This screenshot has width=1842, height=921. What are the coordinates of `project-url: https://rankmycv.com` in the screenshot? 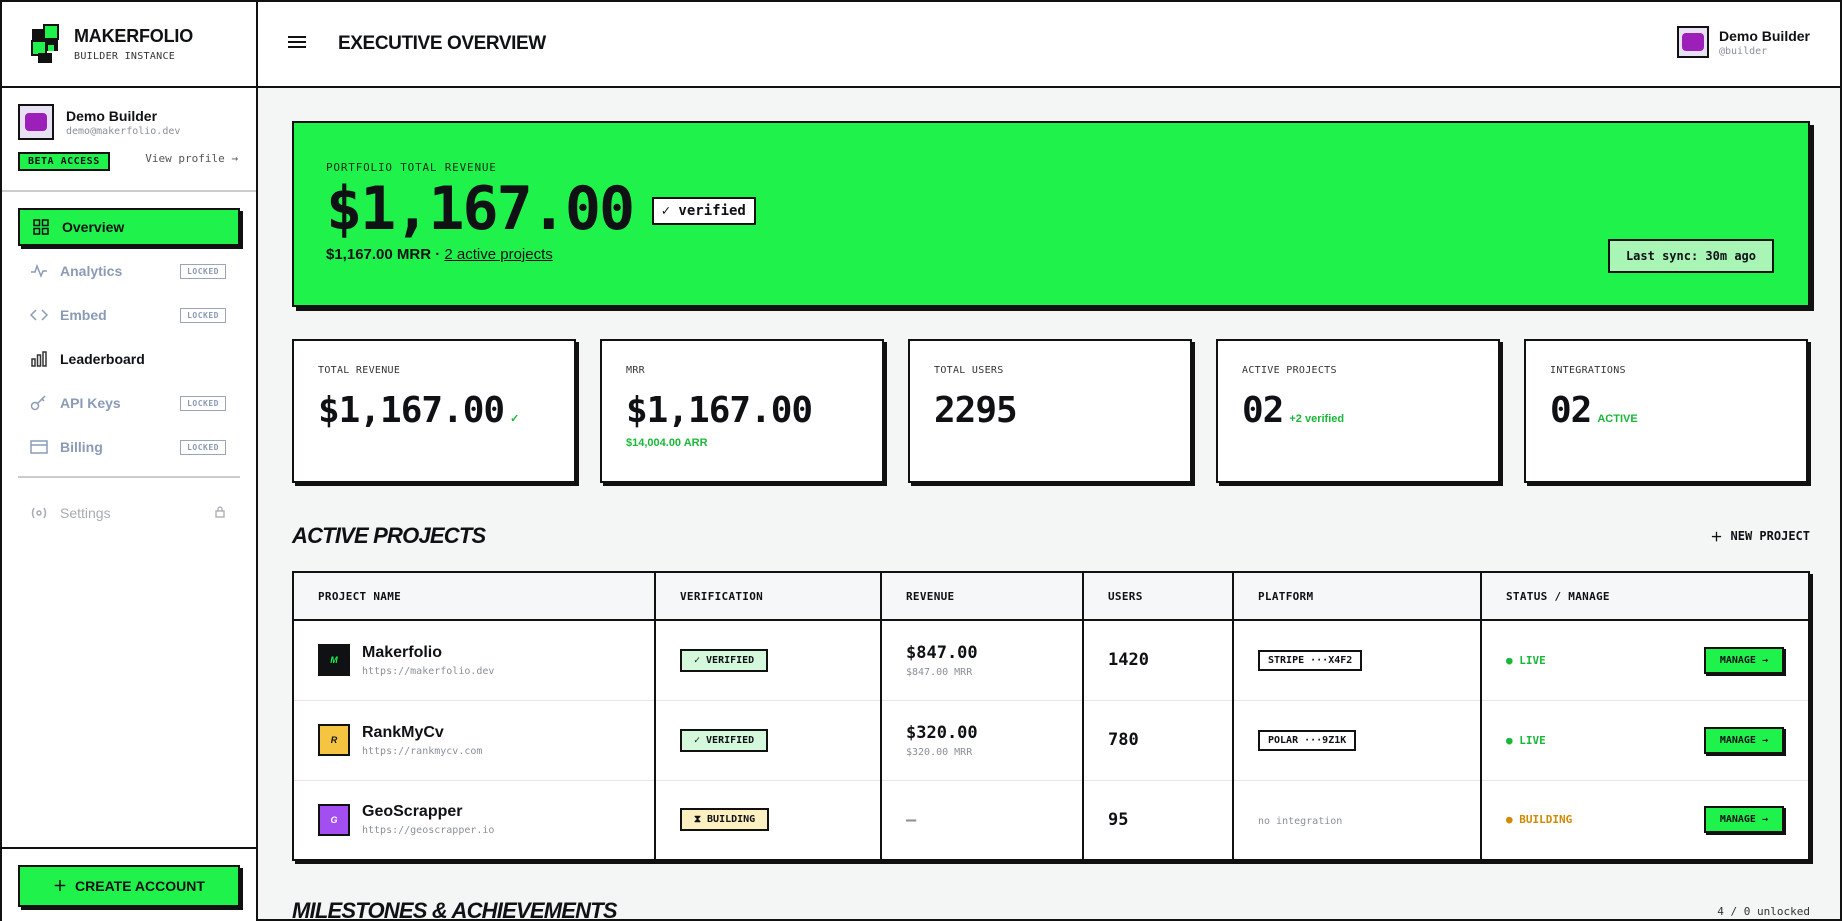 It's located at (422, 751).